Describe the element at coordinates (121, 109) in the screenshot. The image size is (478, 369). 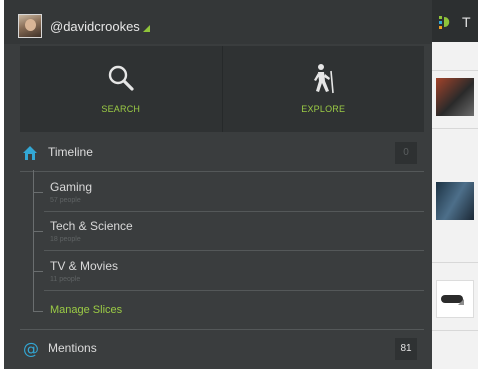
I see `search-label: SEARCH` at that location.